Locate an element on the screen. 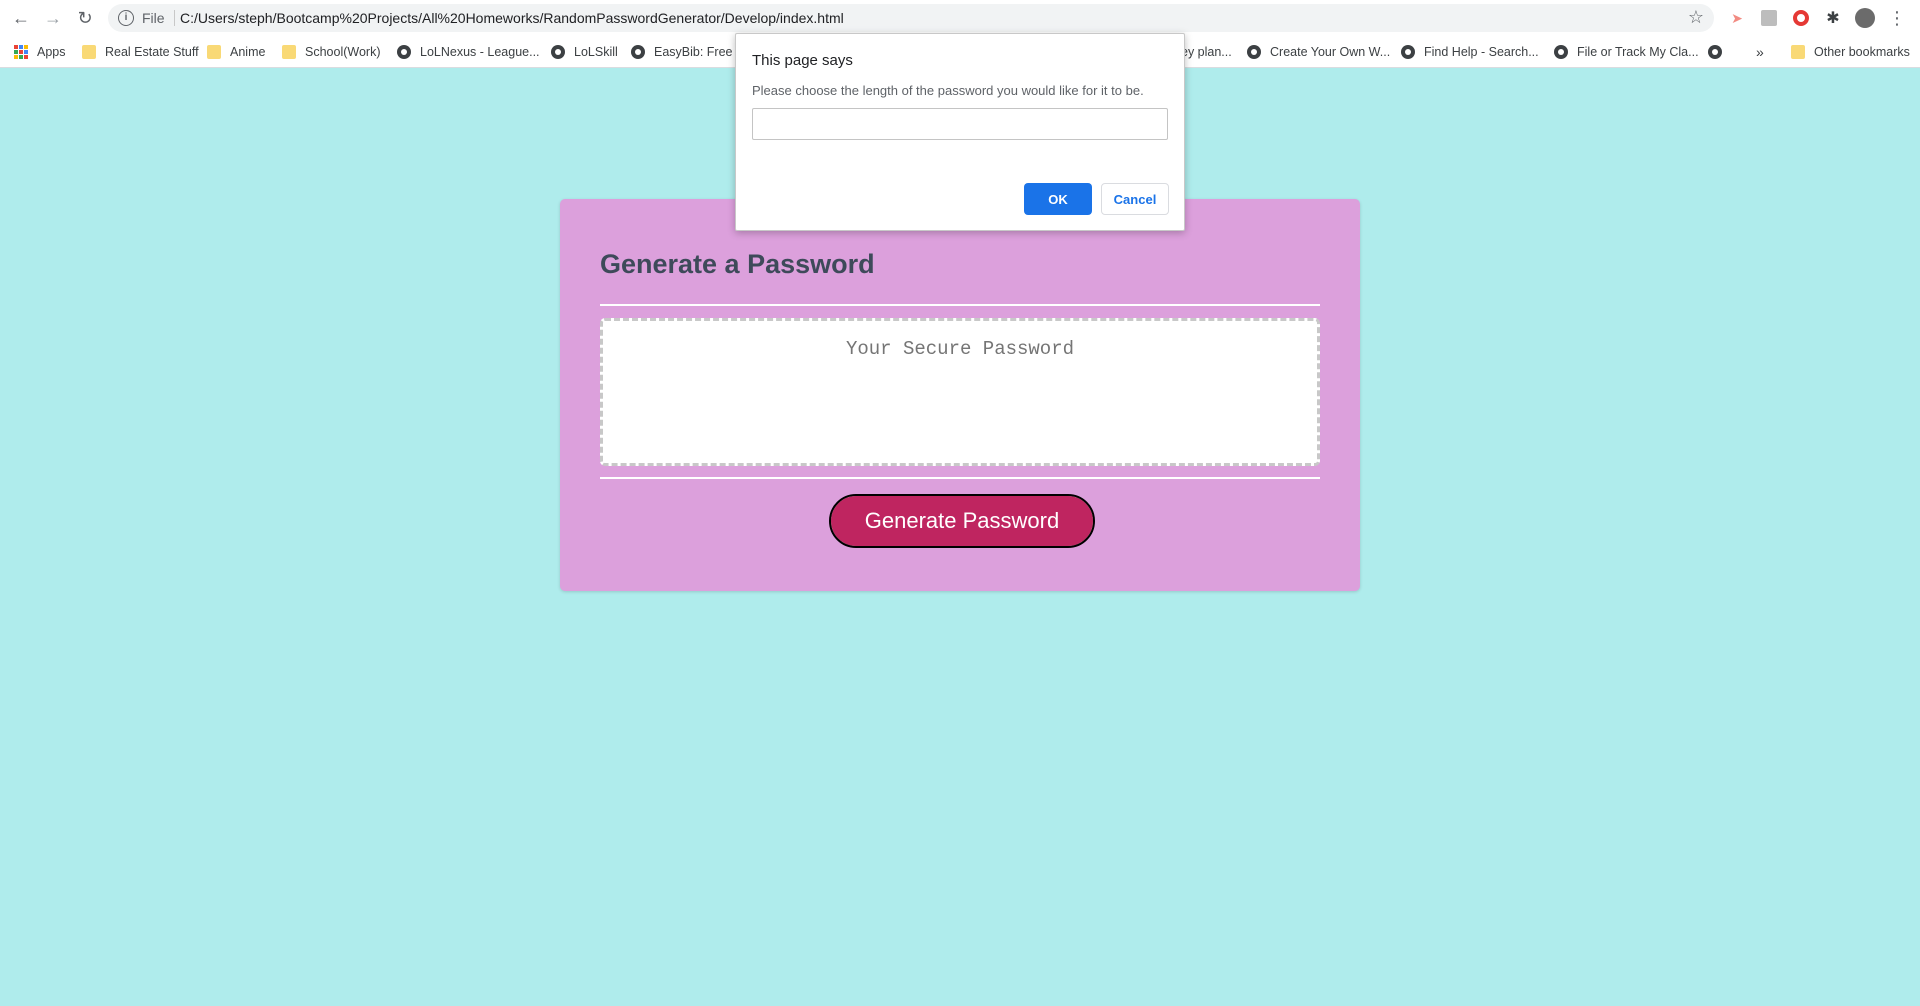 The width and height of the screenshot is (1920, 1006). forward-arrow-icon: → is located at coordinates (53, 18).